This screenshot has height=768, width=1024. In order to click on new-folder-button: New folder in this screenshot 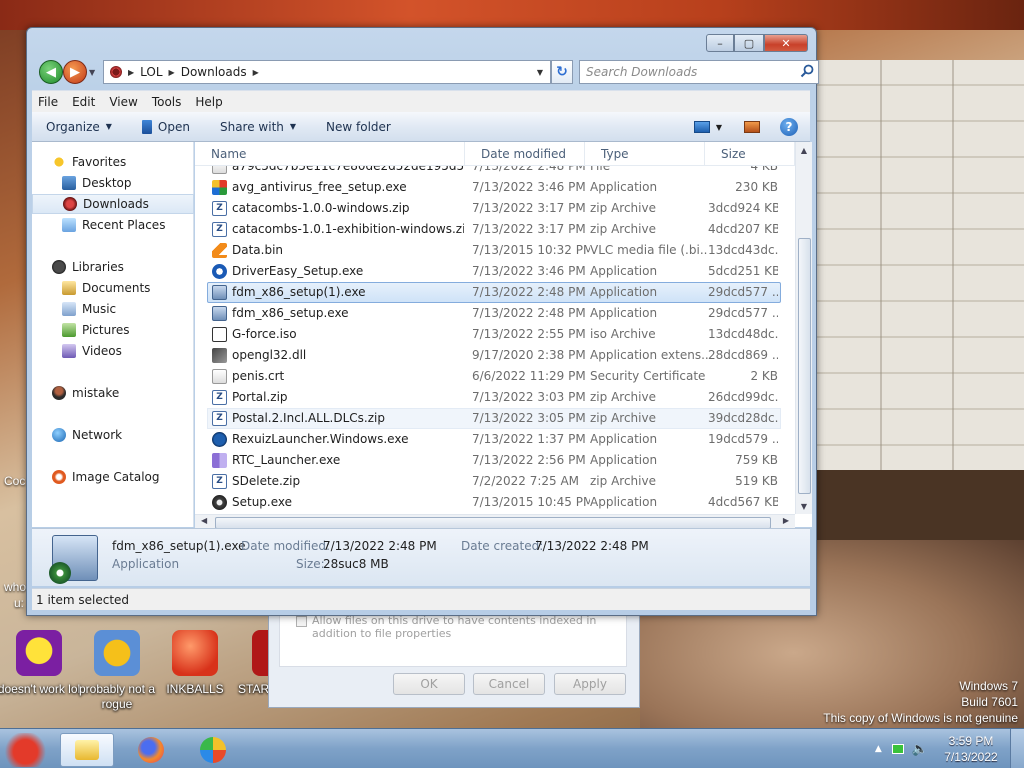, I will do `click(358, 127)`.